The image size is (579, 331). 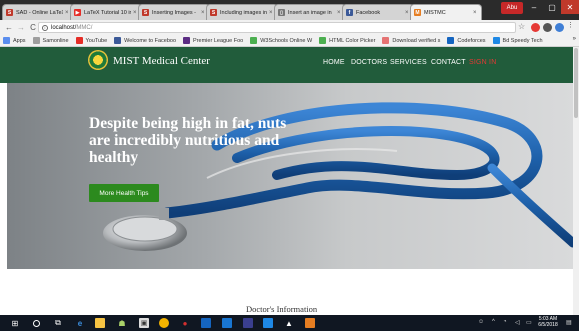 I want to click on edge-icon: e, so click(x=80, y=323).